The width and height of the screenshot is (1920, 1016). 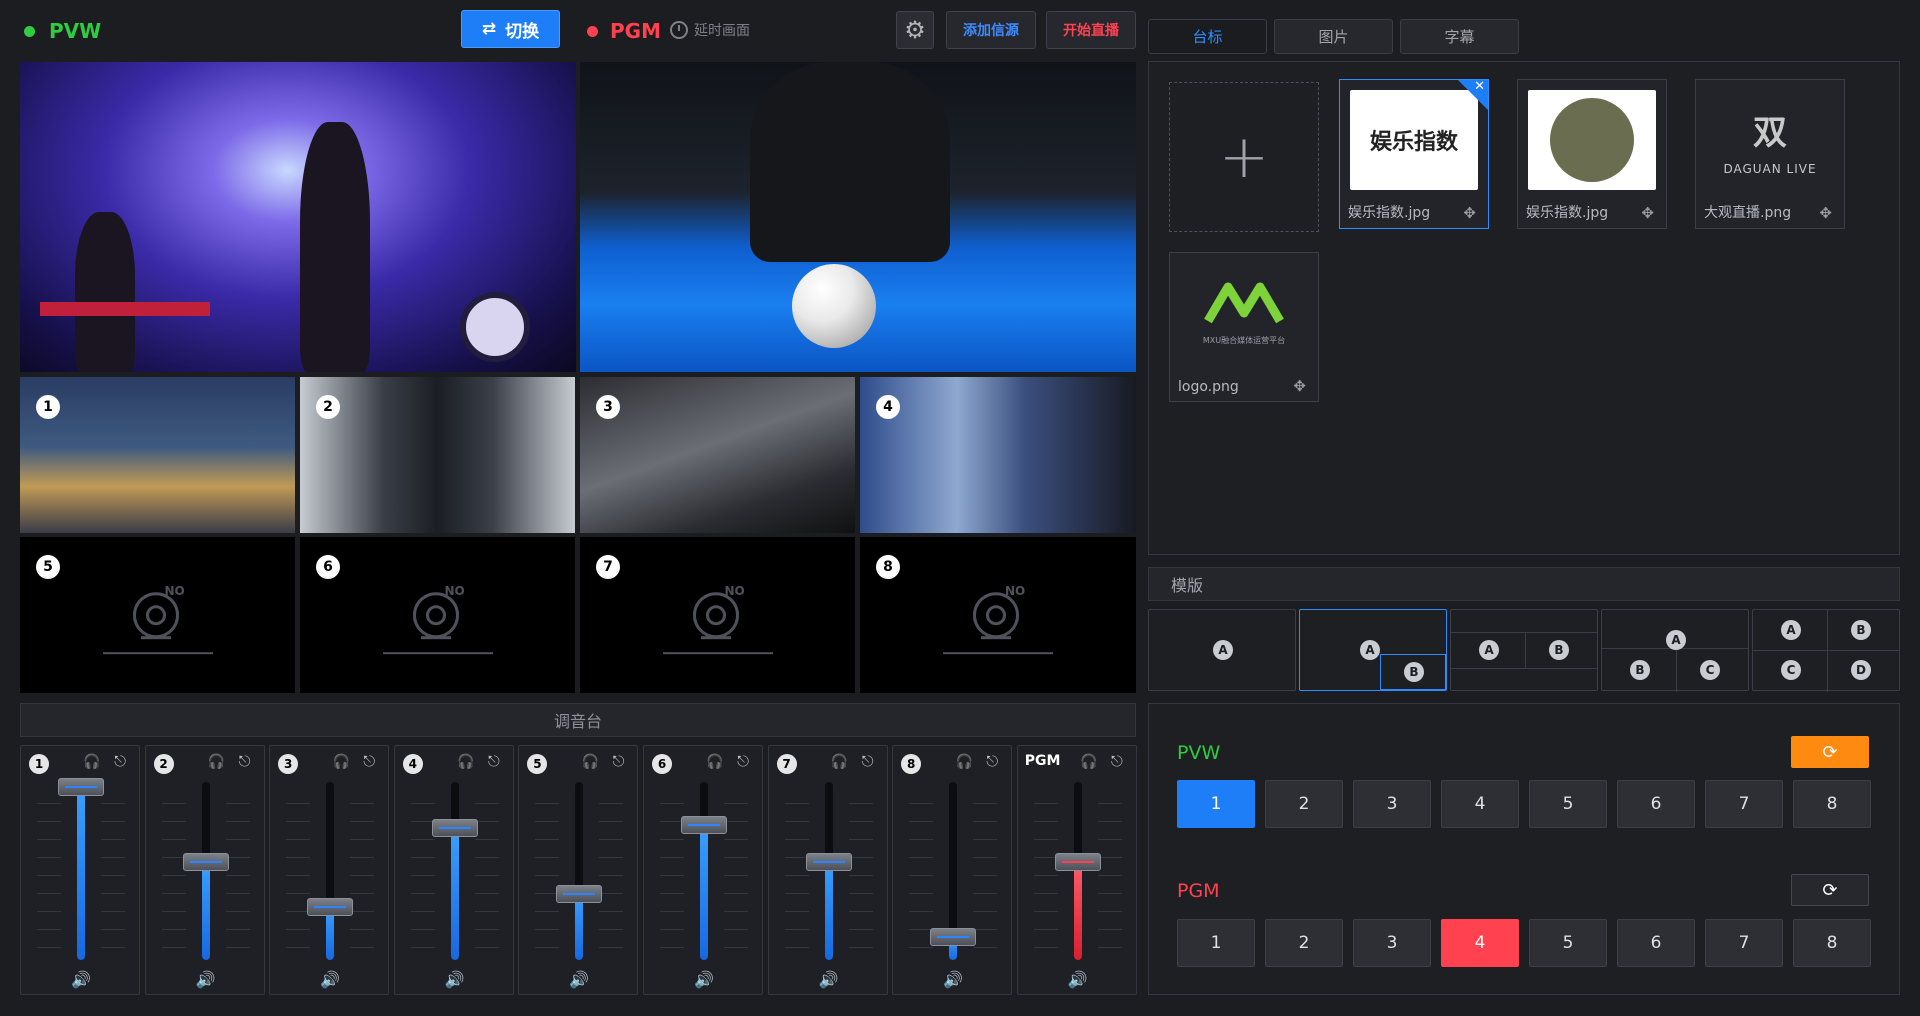 I want to click on logo-tile: 娱乐指数 娱乐指数.jpg ✥ ✕, so click(x=1414, y=154).